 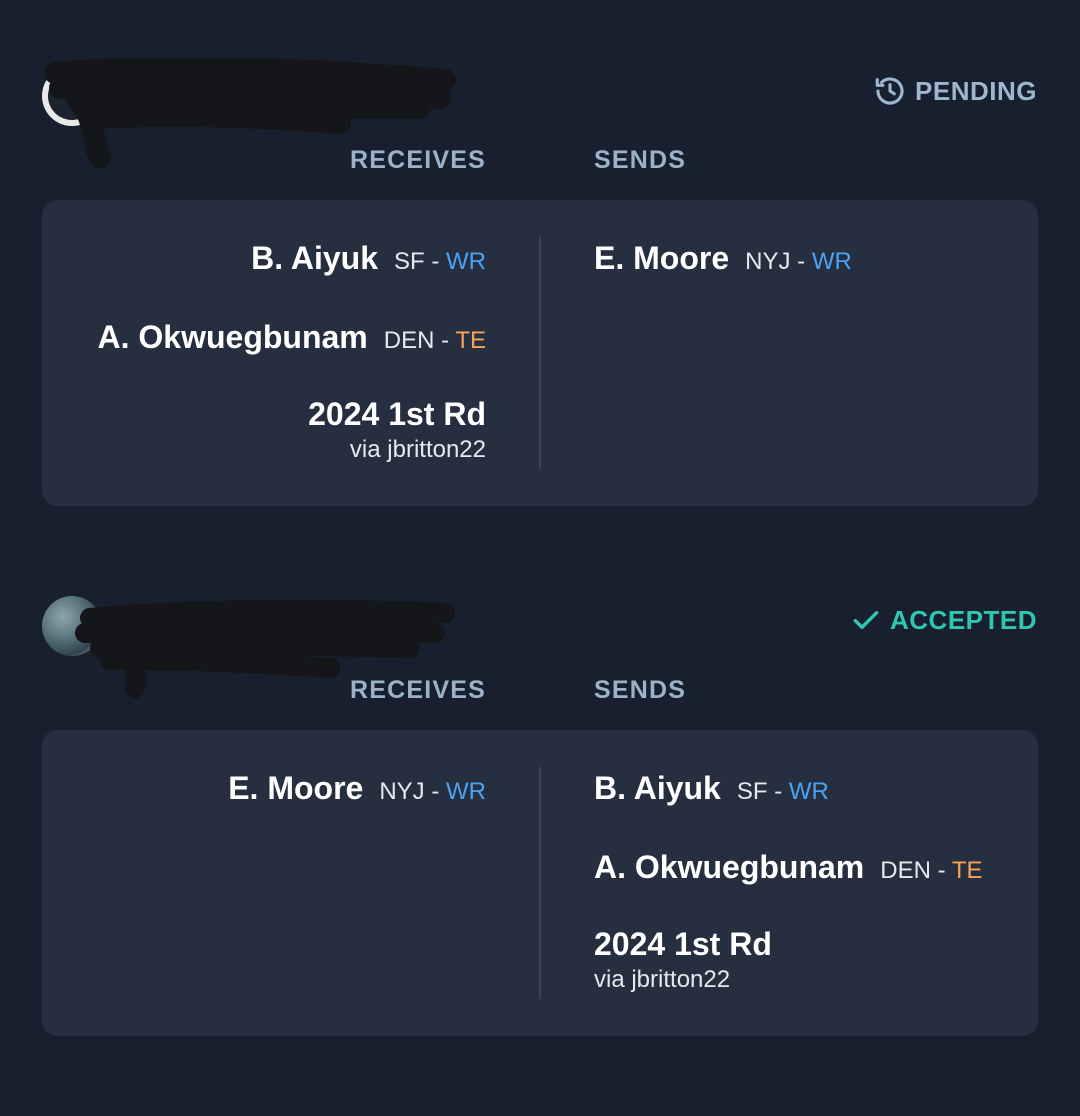 What do you see at coordinates (866, 620) in the screenshot?
I see `checkmark-icon` at bounding box center [866, 620].